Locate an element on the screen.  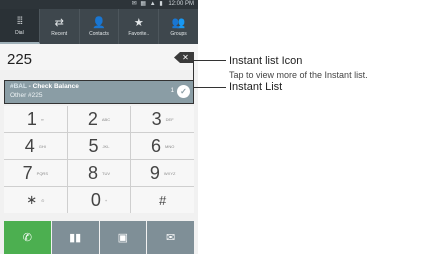
key-digit: 1 is located at coordinates (31, 118).